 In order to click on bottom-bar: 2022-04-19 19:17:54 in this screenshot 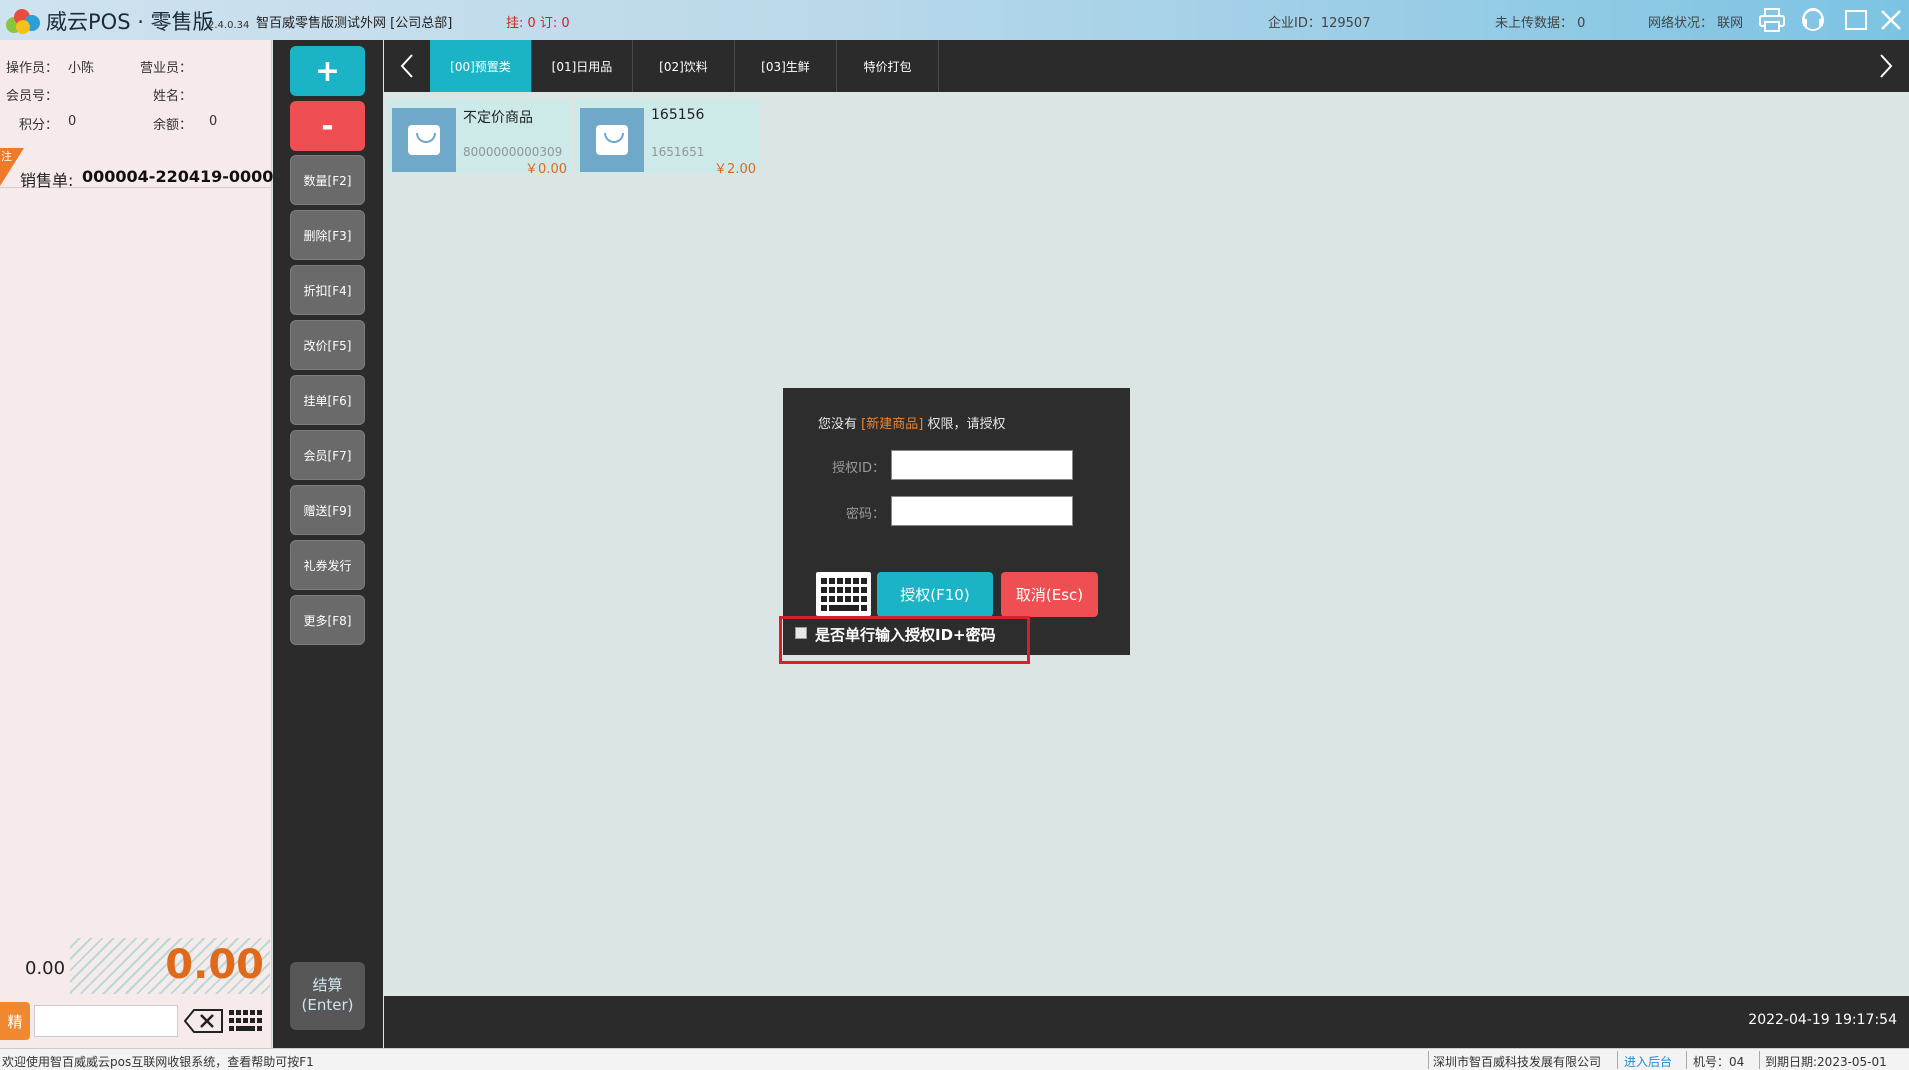, I will do `click(1146, 1022)`.